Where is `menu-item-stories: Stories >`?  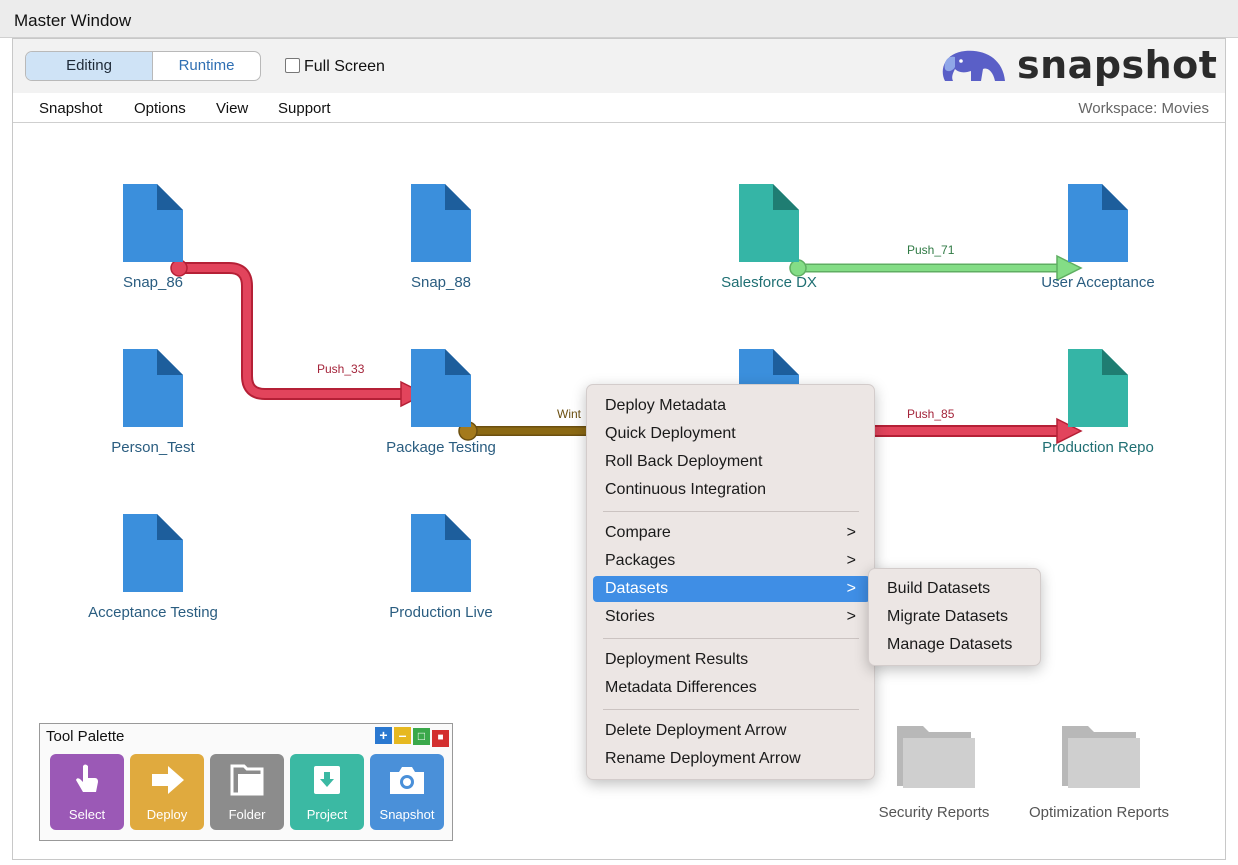
menu-item-stories: Stories > is located at coordinates (731, 617).